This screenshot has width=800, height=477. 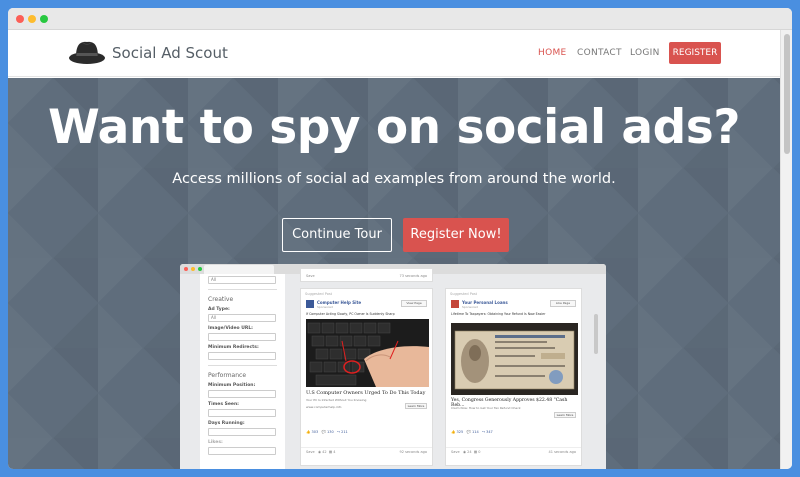 What do you see at coordinates (330, 432) in the screenshot?
I see `comment-count: 130` at bounding box center [330, 432].